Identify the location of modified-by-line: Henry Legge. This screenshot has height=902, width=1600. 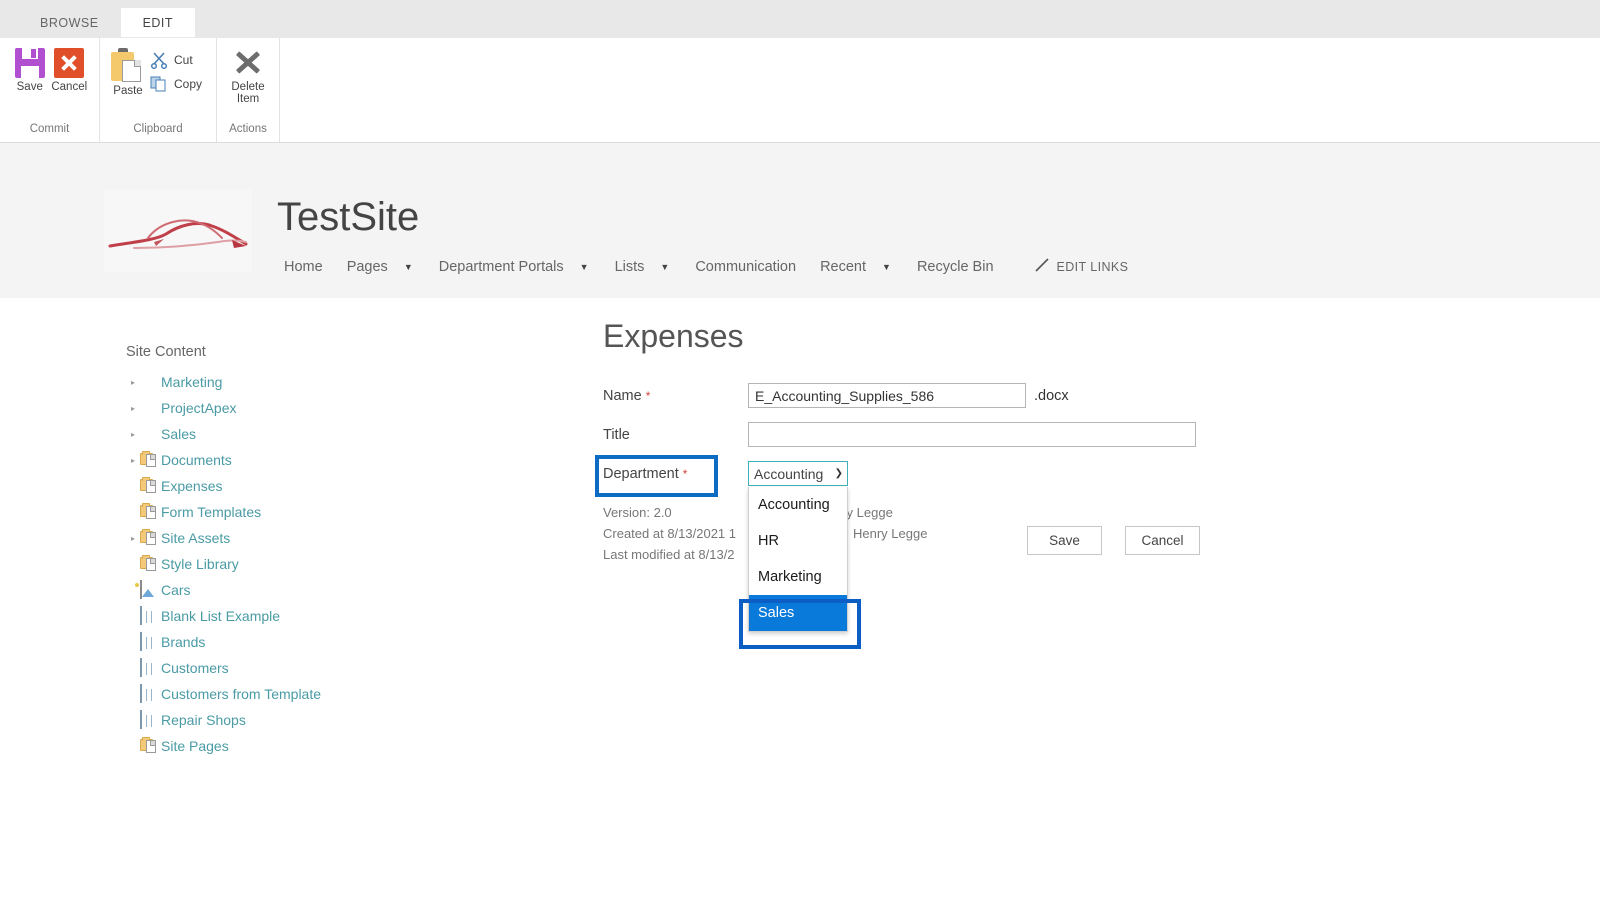
(881, 533).